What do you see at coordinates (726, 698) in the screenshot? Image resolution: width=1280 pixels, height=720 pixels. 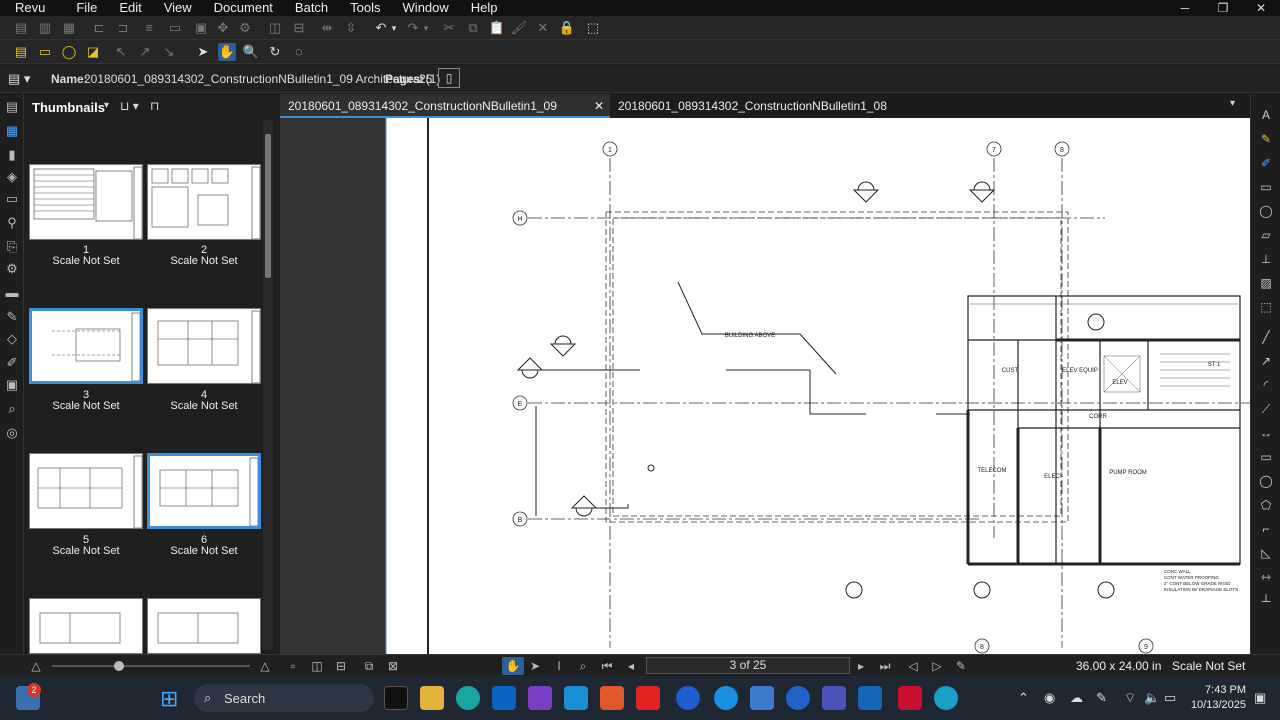 I see `bluebeam-help-icon` at bounding box center [726, 698].